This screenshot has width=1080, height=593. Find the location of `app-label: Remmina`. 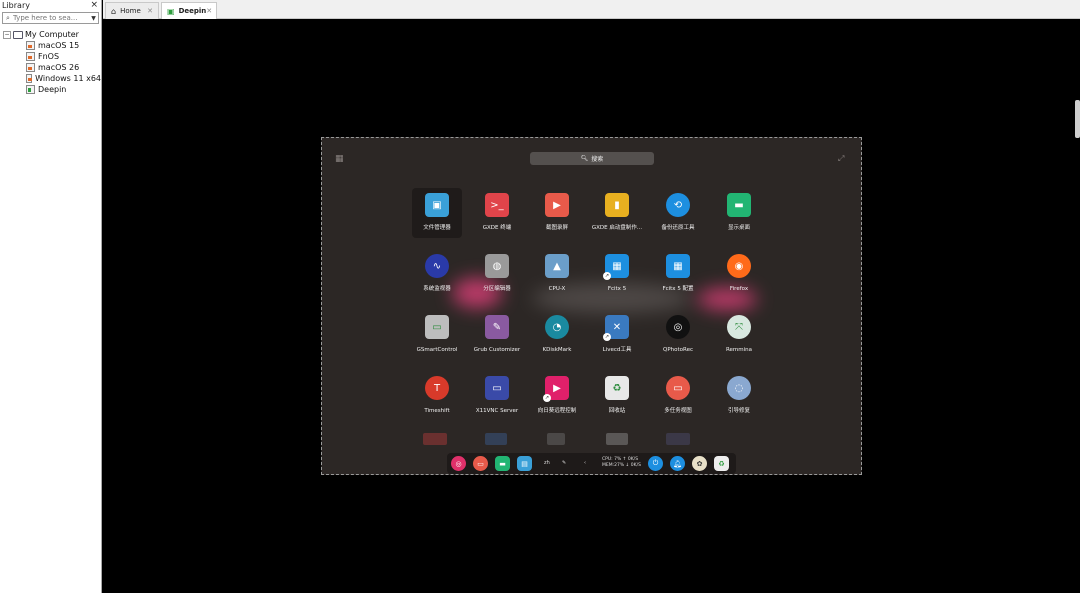

app-label: Remmina is located at coordinates (739, 350).